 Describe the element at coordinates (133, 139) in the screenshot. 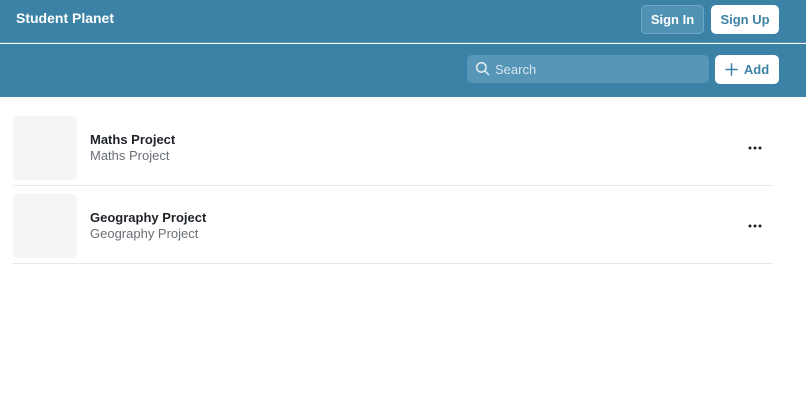

I see `project-title: Maths Project` at that location.